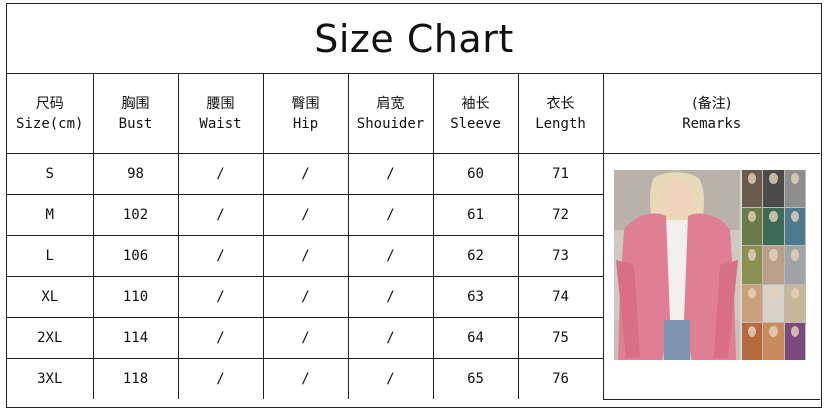  What do you see at coordinates (475, 123) in the screenshot?
I see `header-en: Sleeve` at bounding box center [475, 123].